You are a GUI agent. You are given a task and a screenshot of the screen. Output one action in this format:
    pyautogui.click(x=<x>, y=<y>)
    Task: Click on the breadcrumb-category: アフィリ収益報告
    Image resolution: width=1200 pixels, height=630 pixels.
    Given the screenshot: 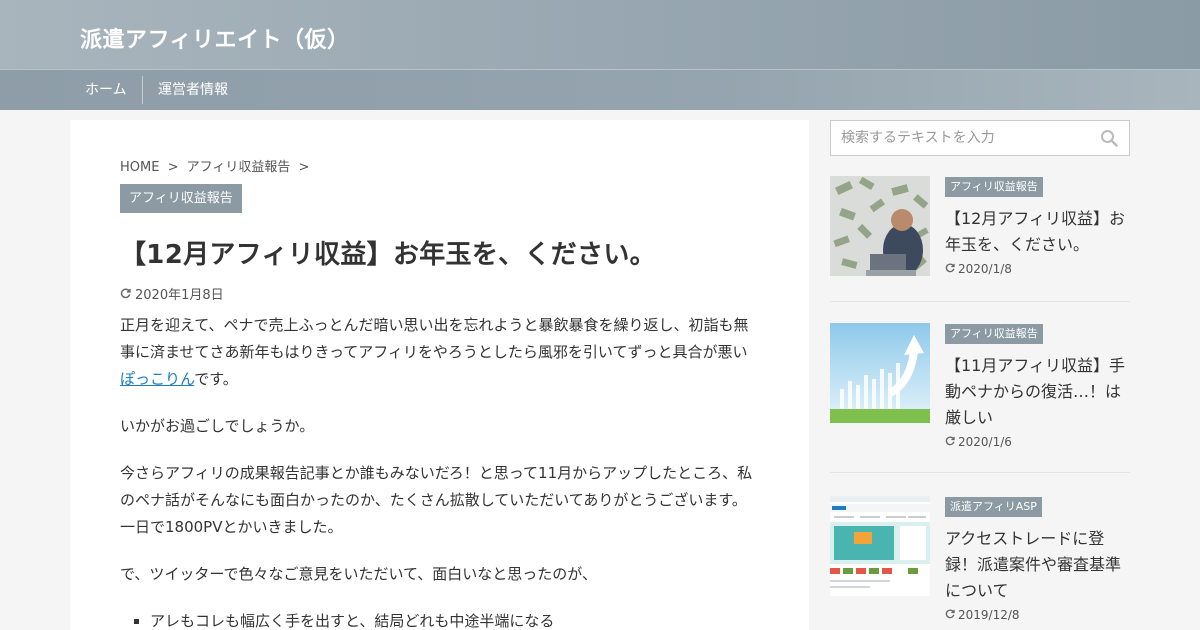 What is the action you would take?
    pyautogui.click(x=239, y=167)
    